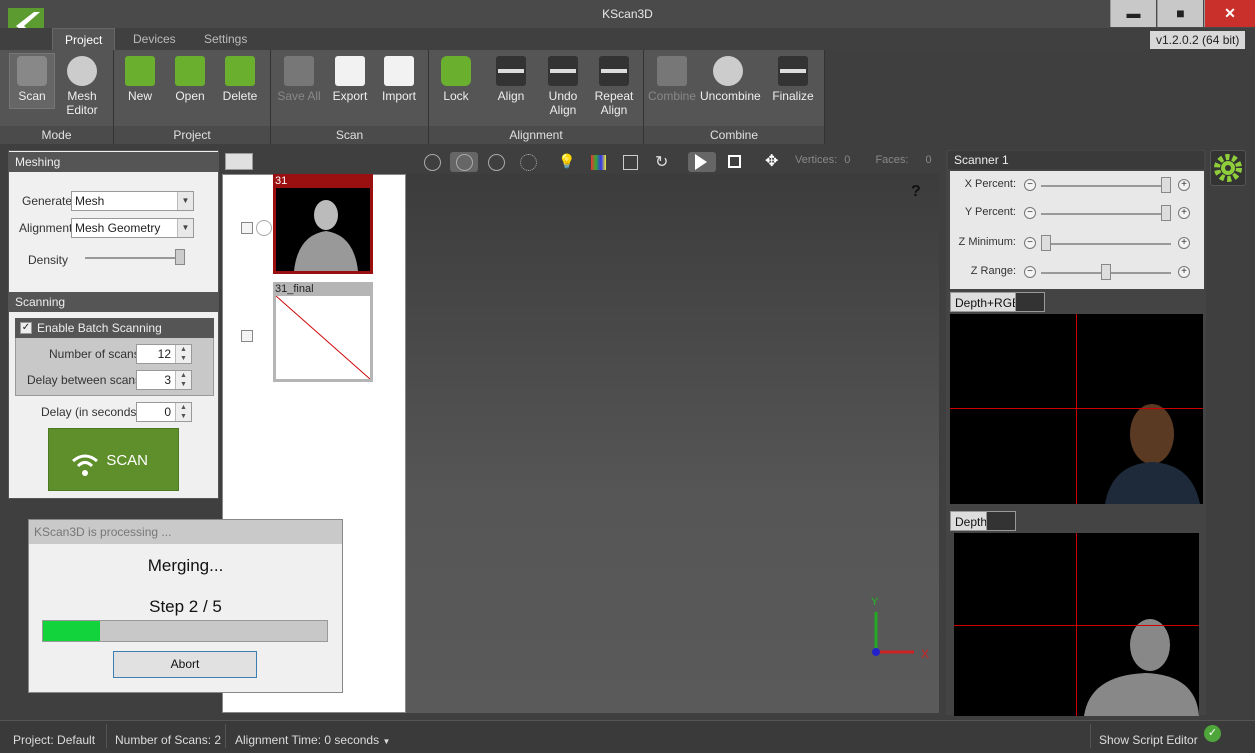 The height and width of the screenshot is (753, 1255). I want to click on tab-row, so click(627, 39).